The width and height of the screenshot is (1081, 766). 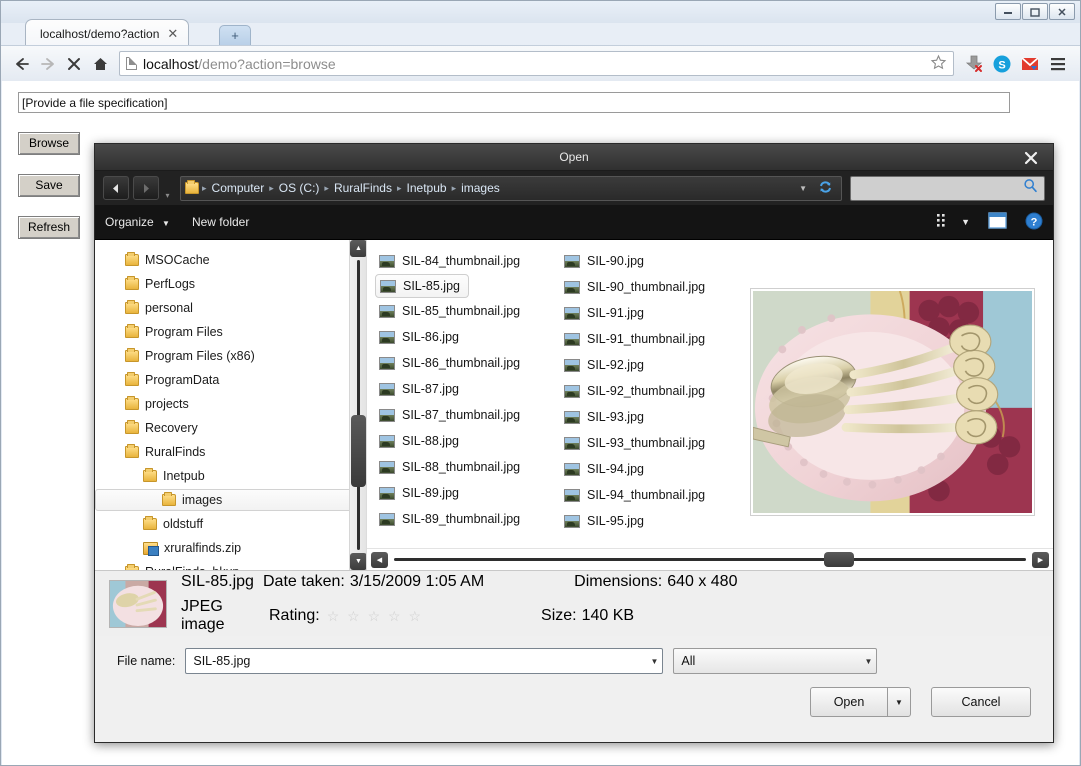 What do you see at coordinates (48, 64) in the screenshot?
I see `forward-arrow-icon` at bounding box center [48, 64].